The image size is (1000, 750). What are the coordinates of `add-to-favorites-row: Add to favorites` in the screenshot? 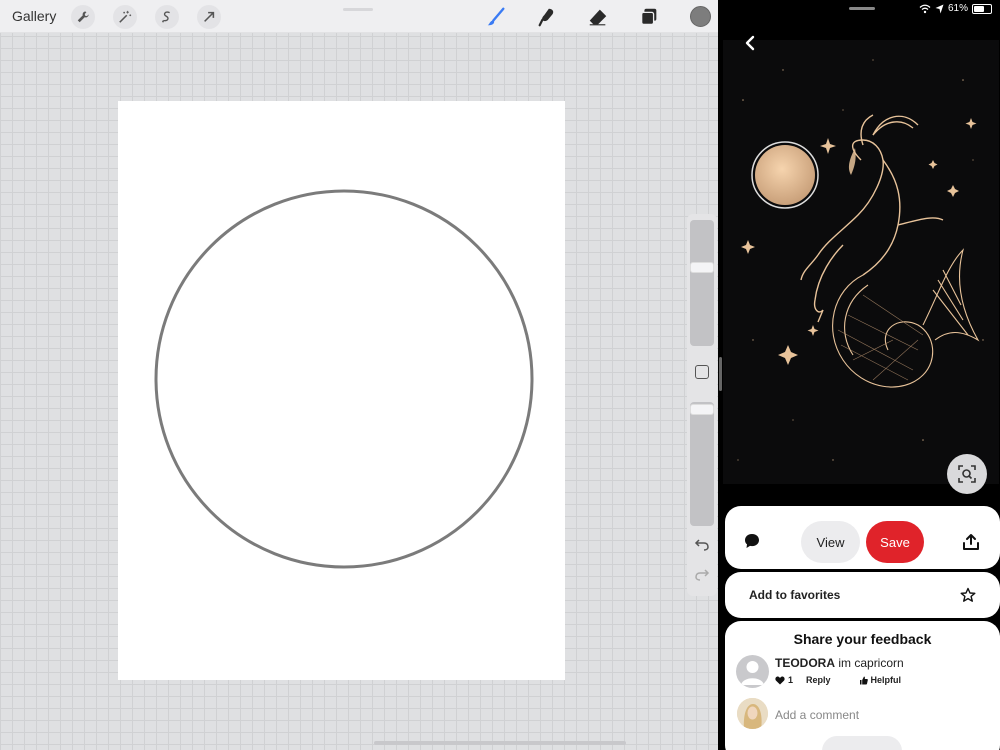 It's located at (862, 595).